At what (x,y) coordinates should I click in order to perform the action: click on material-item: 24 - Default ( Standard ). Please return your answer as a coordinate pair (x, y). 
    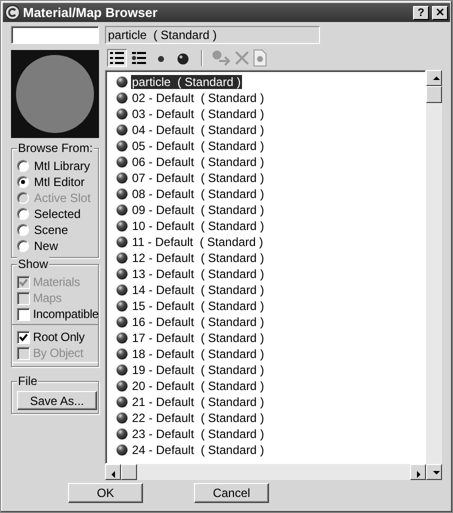
    Looking at the image, I should click on (198, 450).